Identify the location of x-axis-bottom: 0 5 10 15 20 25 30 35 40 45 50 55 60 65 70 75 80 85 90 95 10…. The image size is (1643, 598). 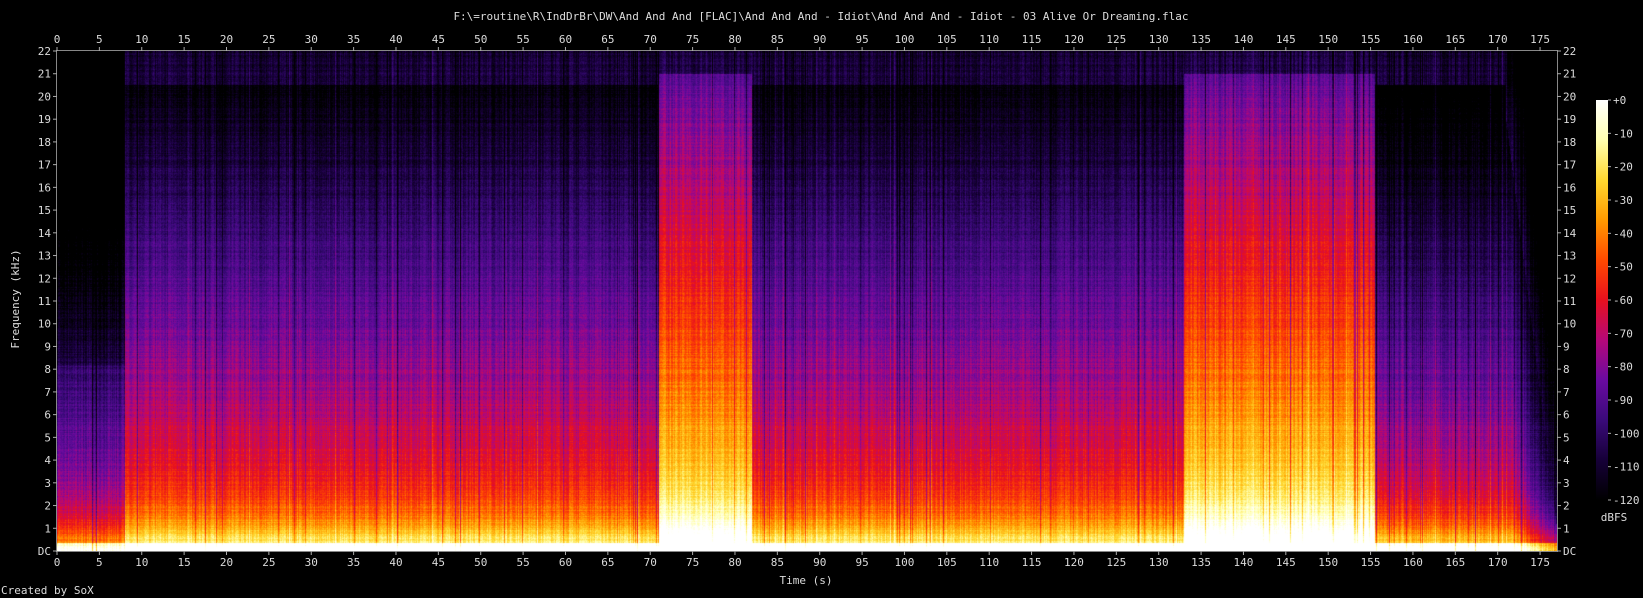
(802, 560).